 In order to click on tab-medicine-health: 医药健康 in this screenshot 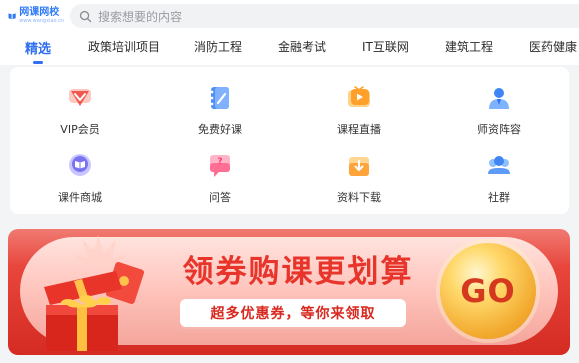, I will do `click(553, 46)`.